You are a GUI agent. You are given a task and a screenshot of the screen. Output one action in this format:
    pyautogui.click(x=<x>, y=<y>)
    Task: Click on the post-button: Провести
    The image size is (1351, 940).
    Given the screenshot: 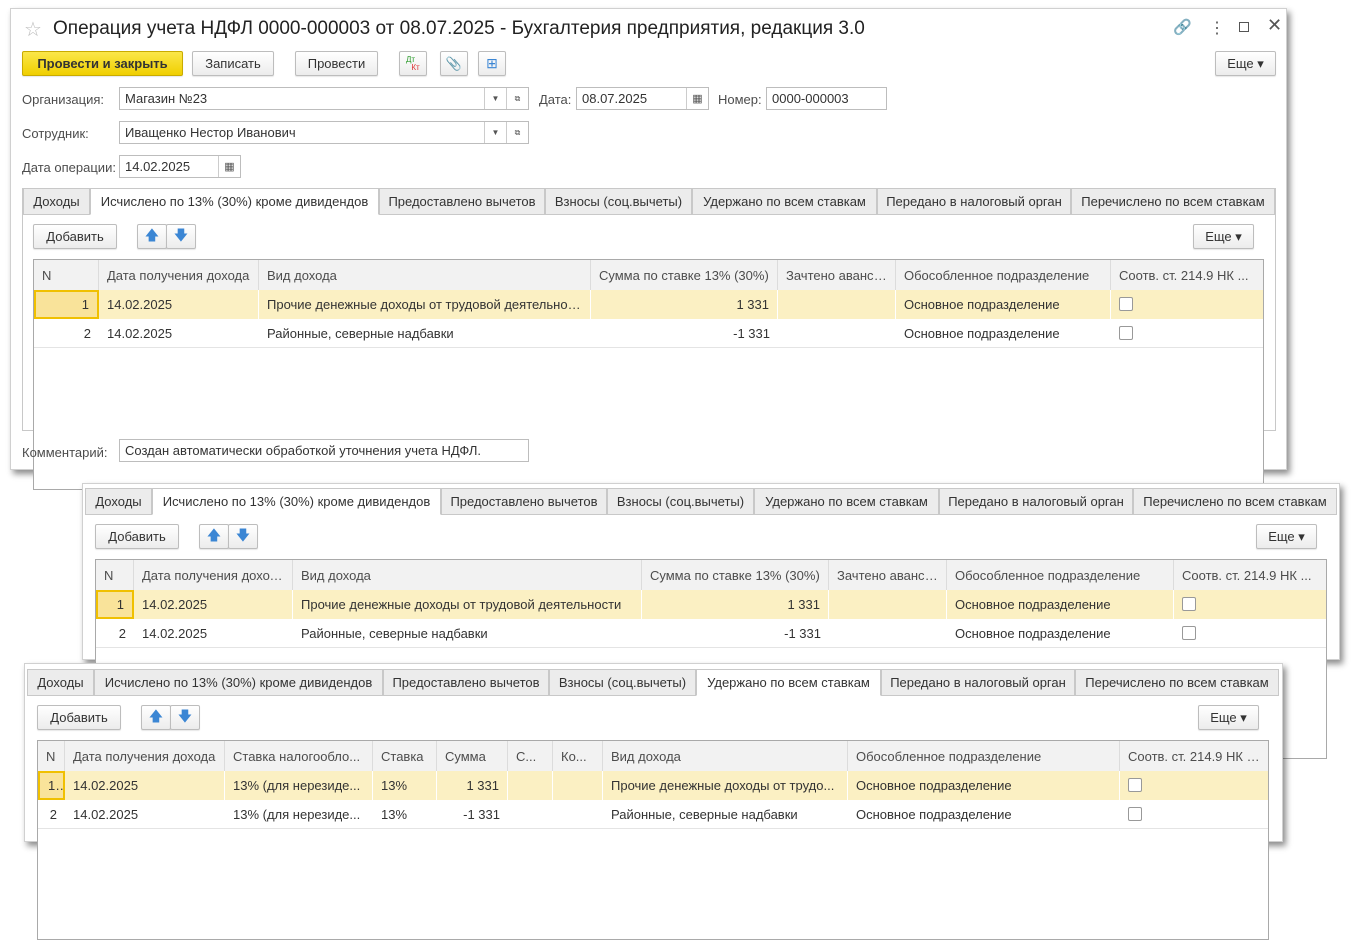 What is the action you would take?
    pyautogui.click(x=336, y=63)
    